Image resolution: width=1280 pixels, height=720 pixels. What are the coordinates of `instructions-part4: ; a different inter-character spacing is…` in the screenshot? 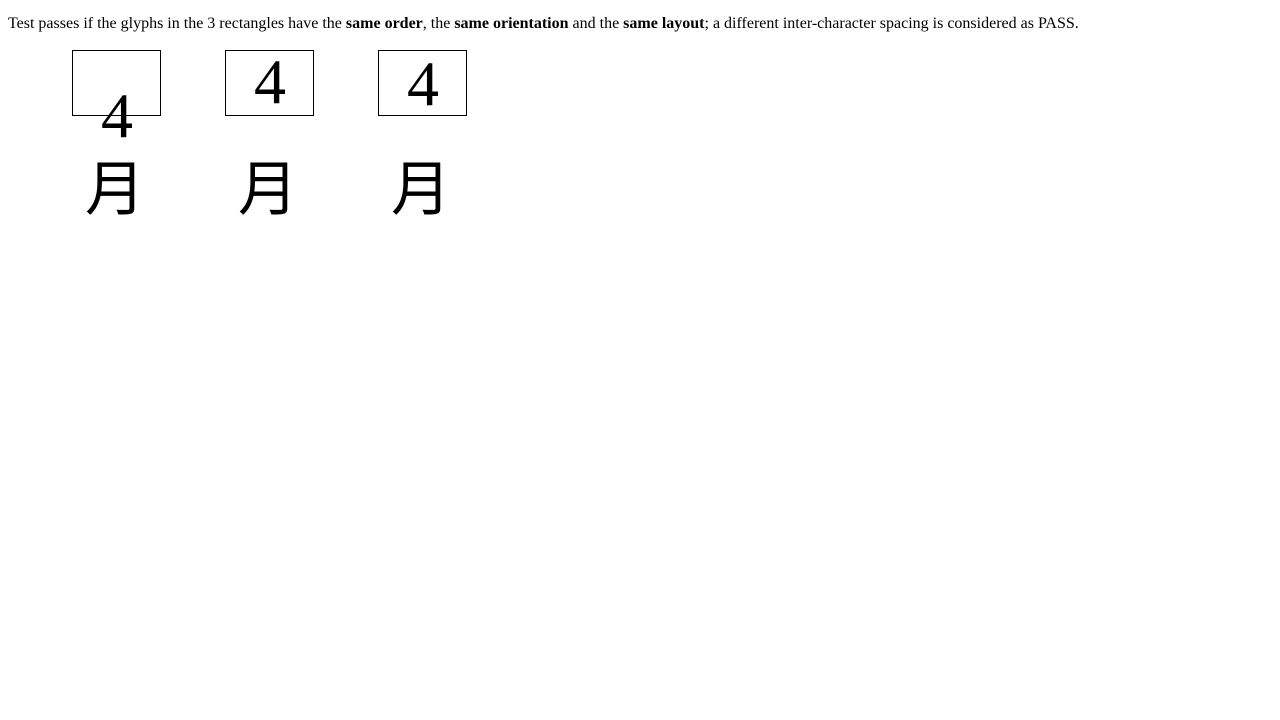 It's located at (891, 23).